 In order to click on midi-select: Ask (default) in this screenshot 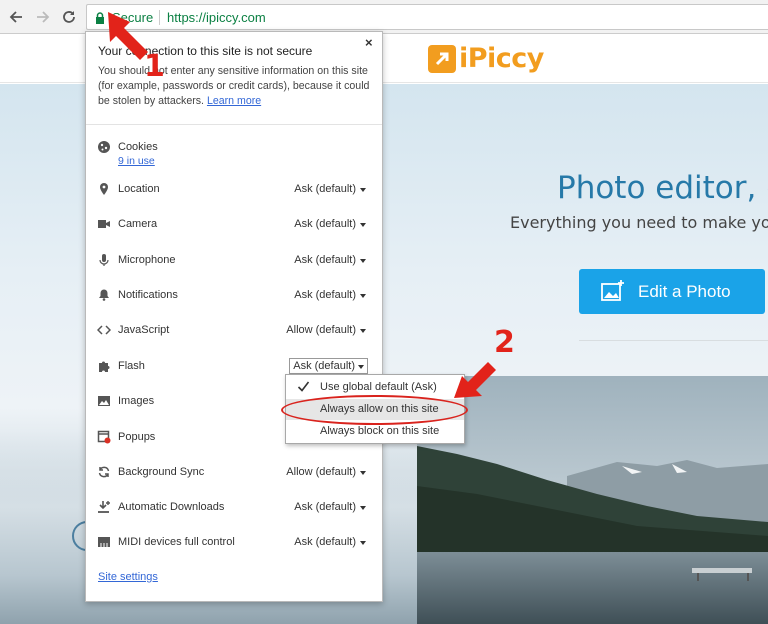, I will do `click(330, 542)`.